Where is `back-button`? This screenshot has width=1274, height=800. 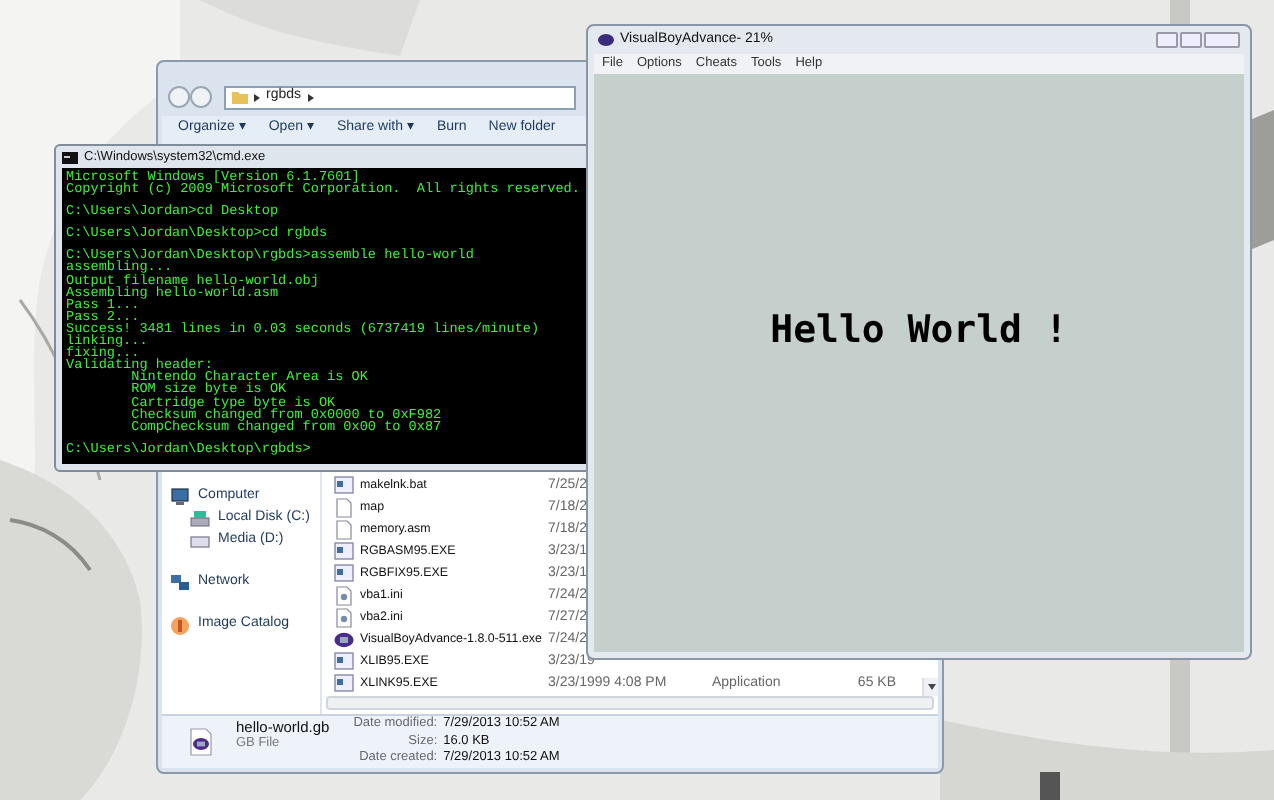
back-button is located at coordinates (179, 97).